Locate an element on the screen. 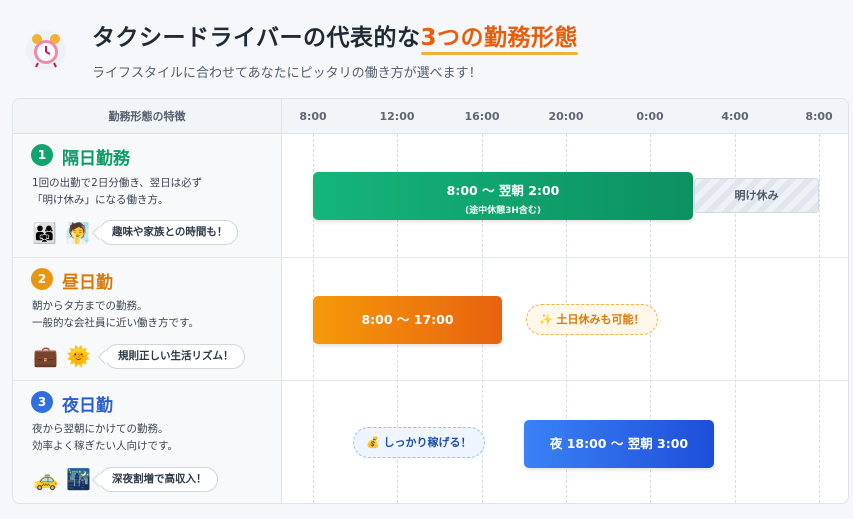  time-tick: 12:00 is located at coordinates (397, 116).